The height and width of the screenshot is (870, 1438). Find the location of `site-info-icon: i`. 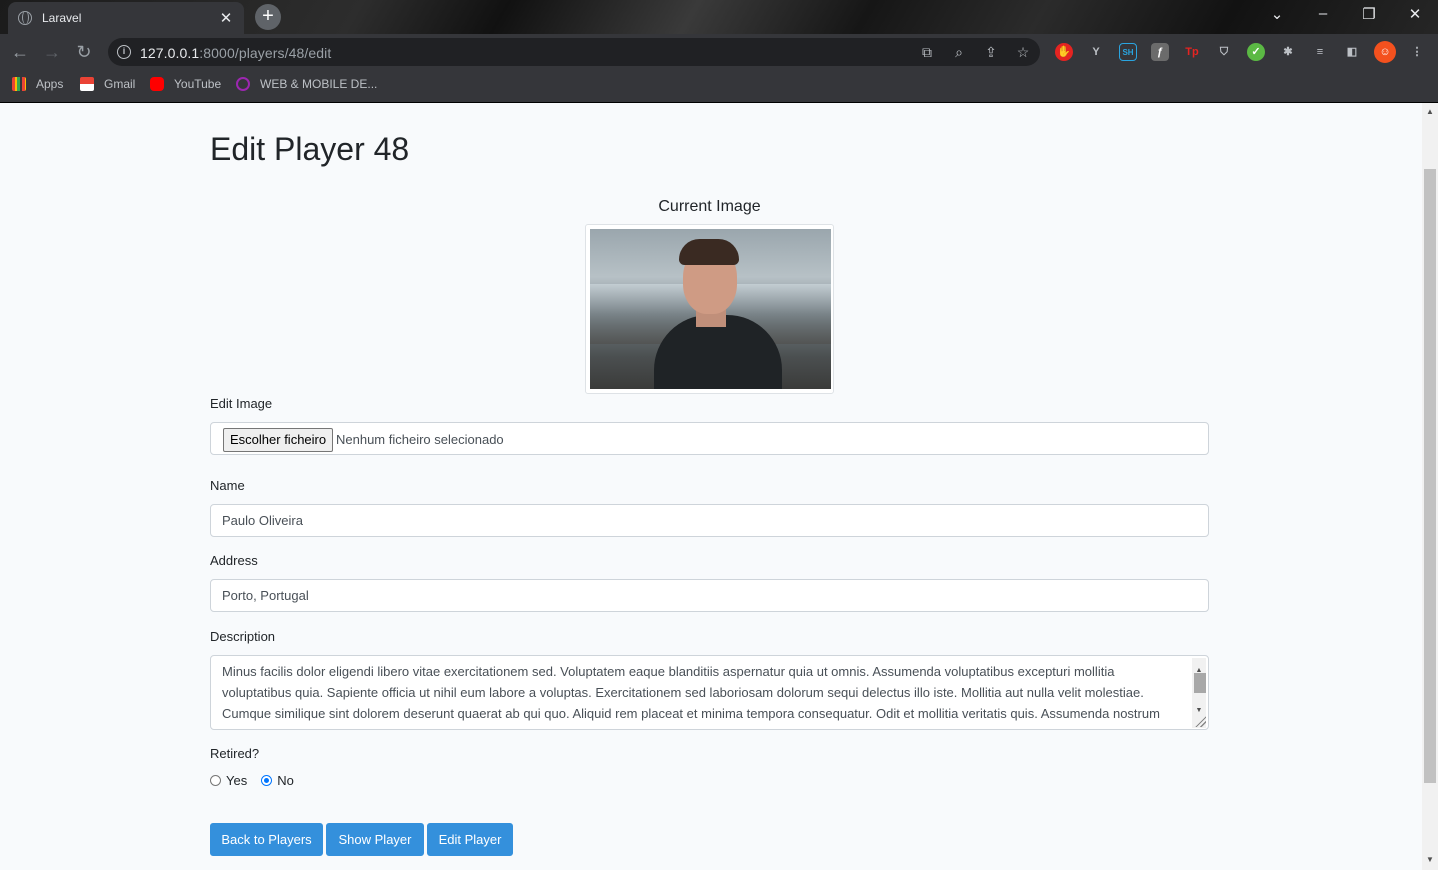

site-info-icon: i is located at coordinates (124, 52).